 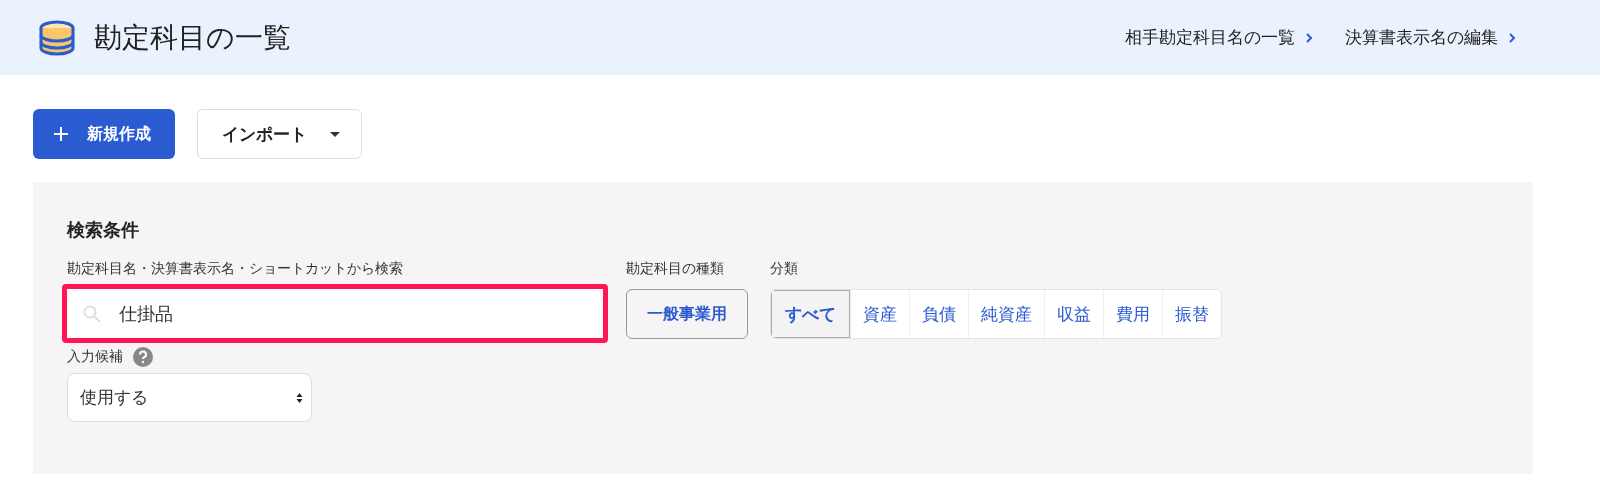 What do you see at coordinates (1219, 37) in the screenshot?
I see `header-link: 相手勘定科目名の一覧` at bounding box center [1219, 37].